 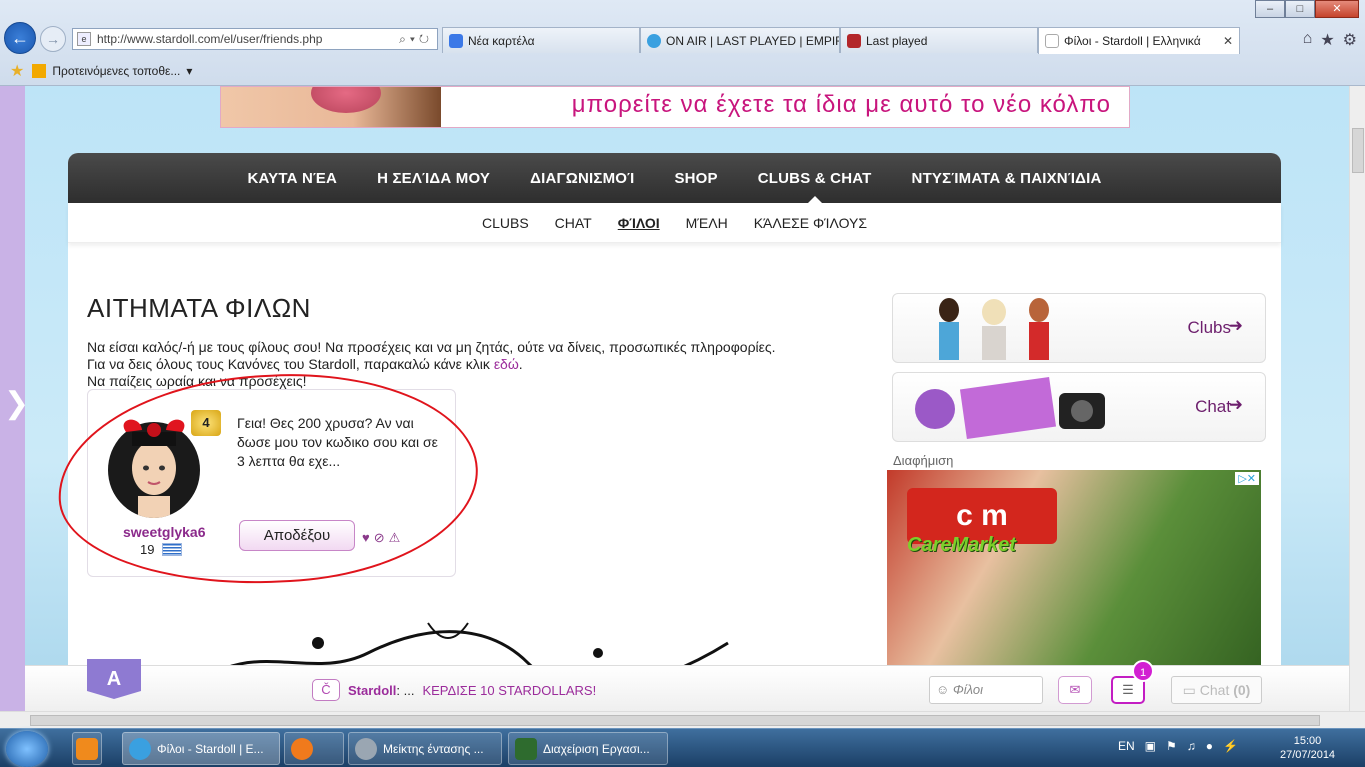 I want to click on nav-clubs-chat: CLUBS & CHAT, so click(x=815, y=178).